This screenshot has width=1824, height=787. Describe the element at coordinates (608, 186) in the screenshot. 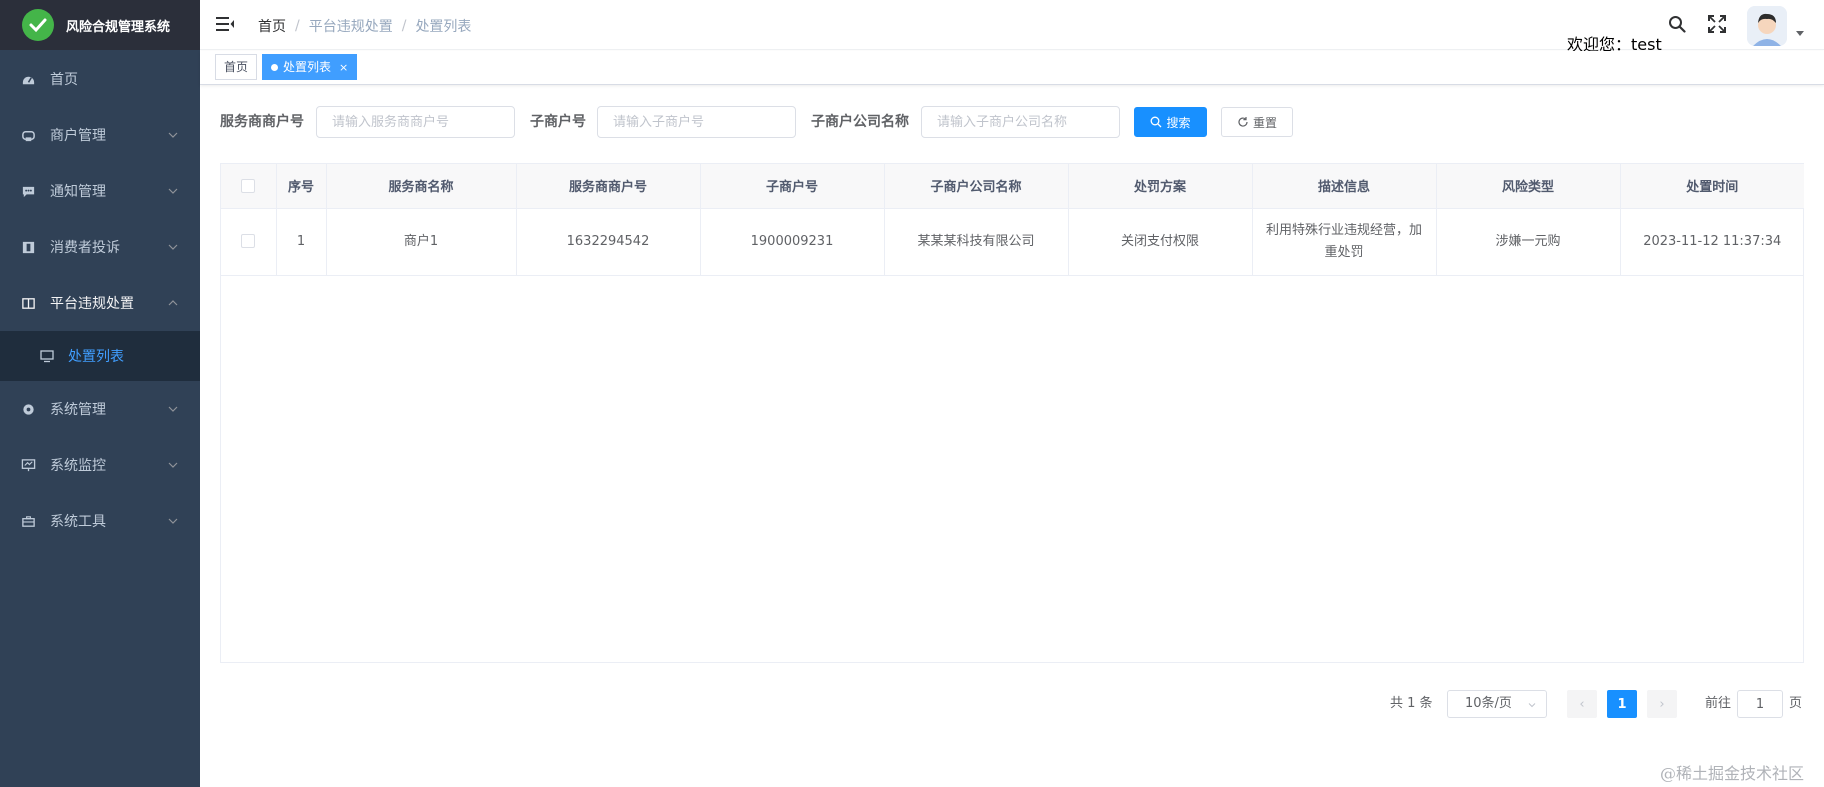

I see `column-header: 服务商商户号` at that location.